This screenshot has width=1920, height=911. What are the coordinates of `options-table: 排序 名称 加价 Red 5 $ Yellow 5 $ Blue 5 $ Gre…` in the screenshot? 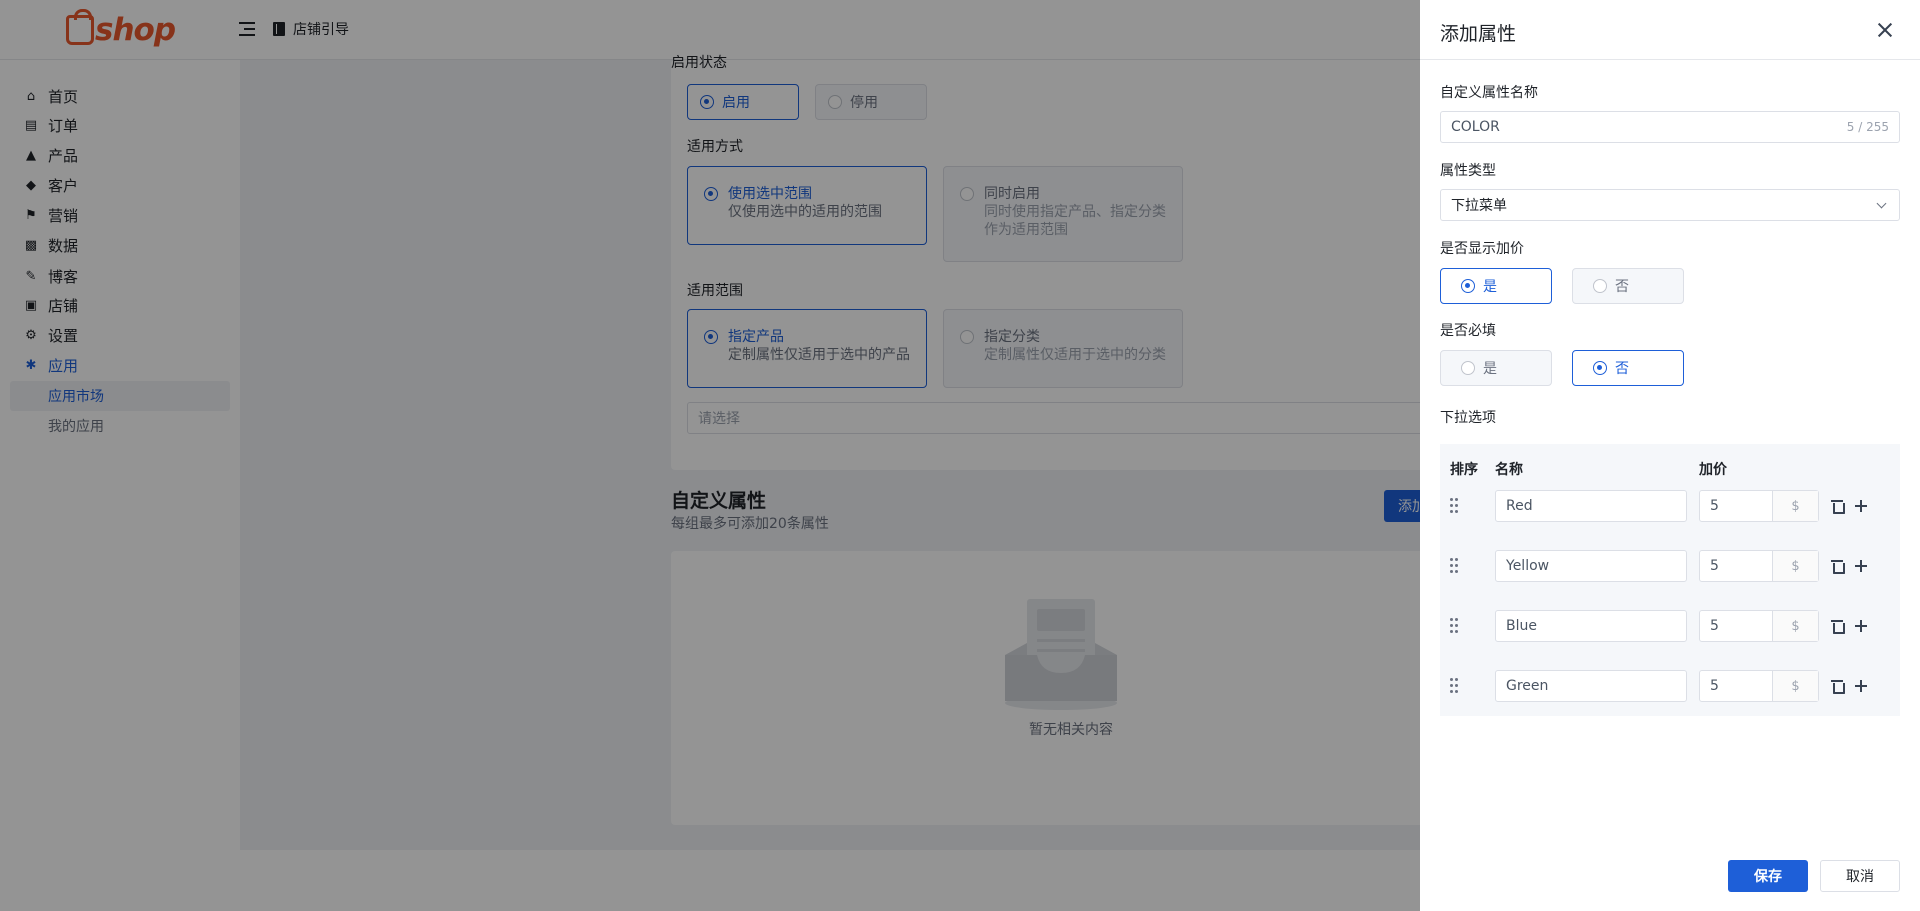 It's located at (1670, 580).